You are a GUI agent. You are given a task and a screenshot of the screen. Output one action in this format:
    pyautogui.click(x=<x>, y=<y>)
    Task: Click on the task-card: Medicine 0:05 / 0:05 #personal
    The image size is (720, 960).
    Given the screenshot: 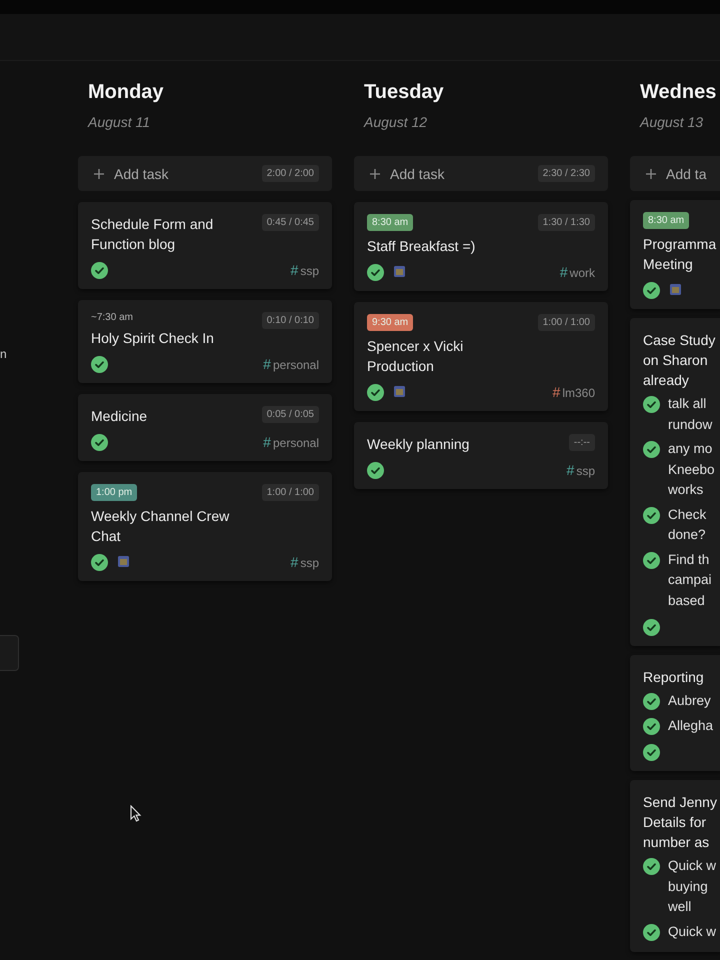 What is the action you would take?
    pyautogui.click(x=205, y=427)
    